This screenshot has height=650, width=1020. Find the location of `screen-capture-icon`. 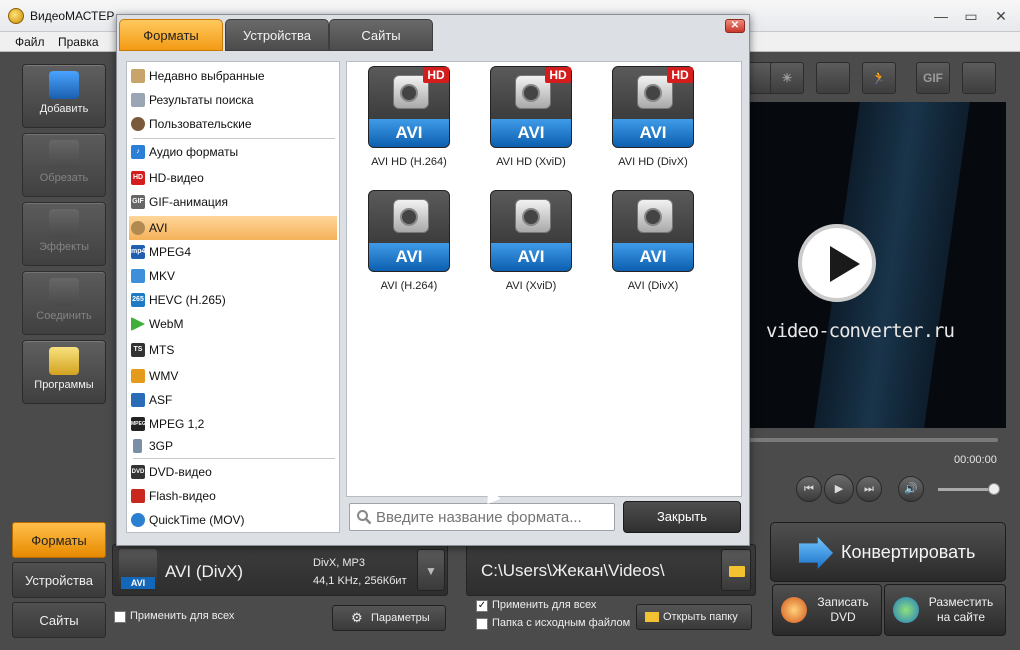

screen-capture-icon is located at coordinates (979, 78).